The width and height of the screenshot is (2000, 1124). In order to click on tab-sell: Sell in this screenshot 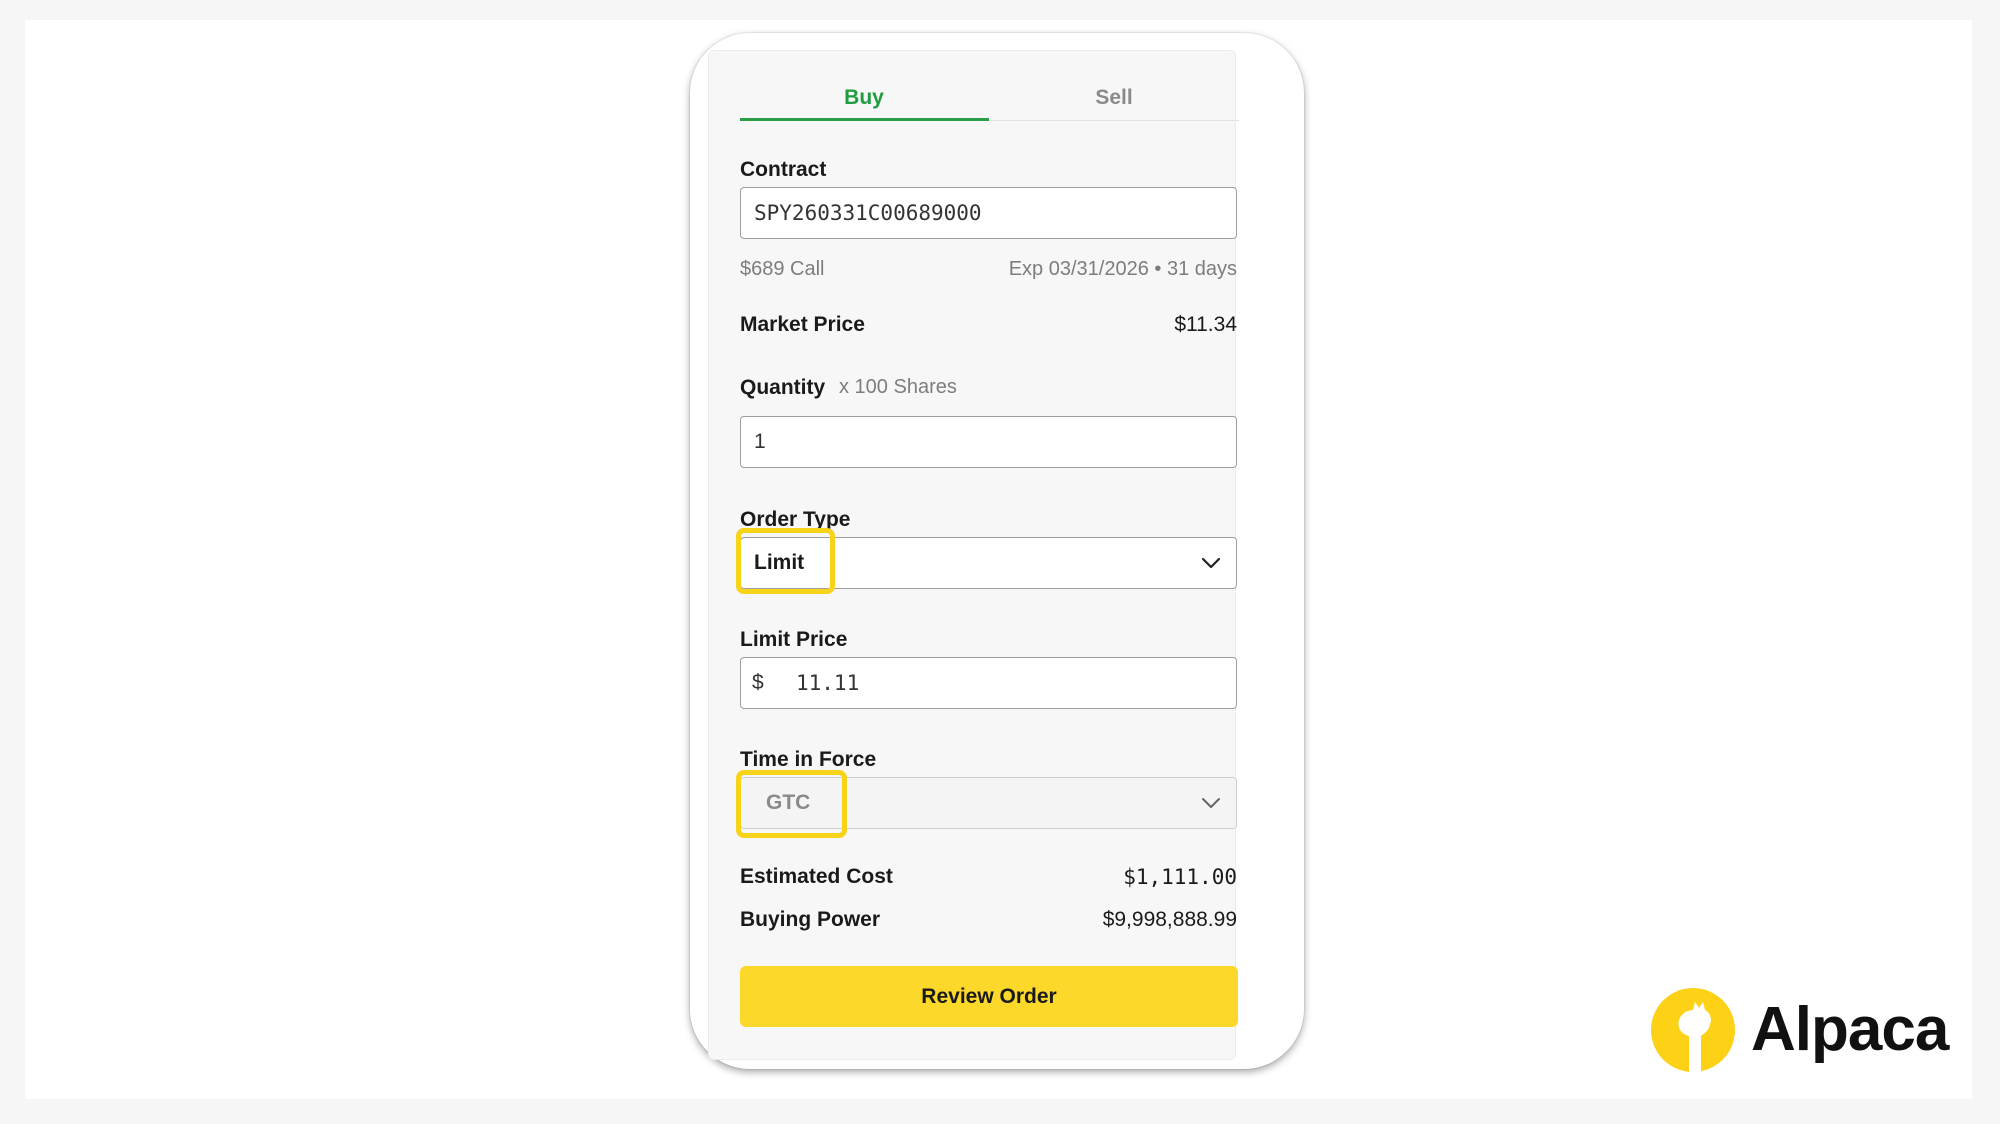, I will do `click(1114, 103)`.